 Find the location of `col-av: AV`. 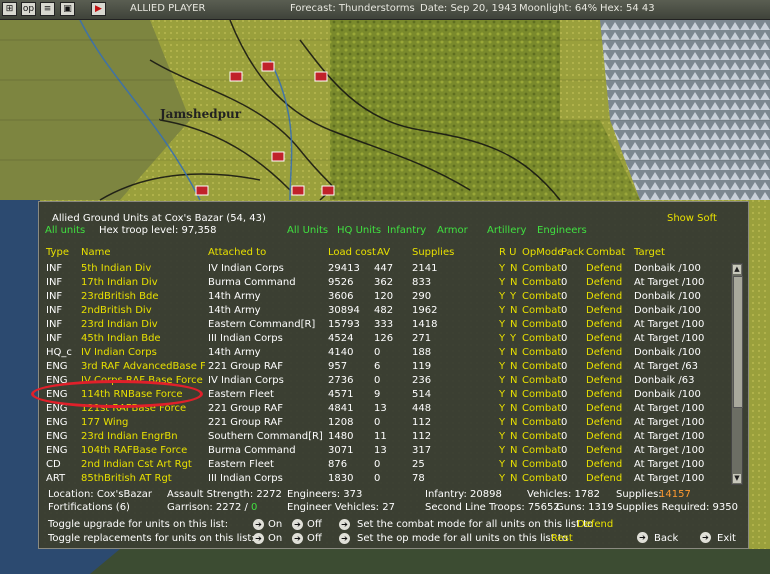

col-av: AV is located at coordinates (383, 252).